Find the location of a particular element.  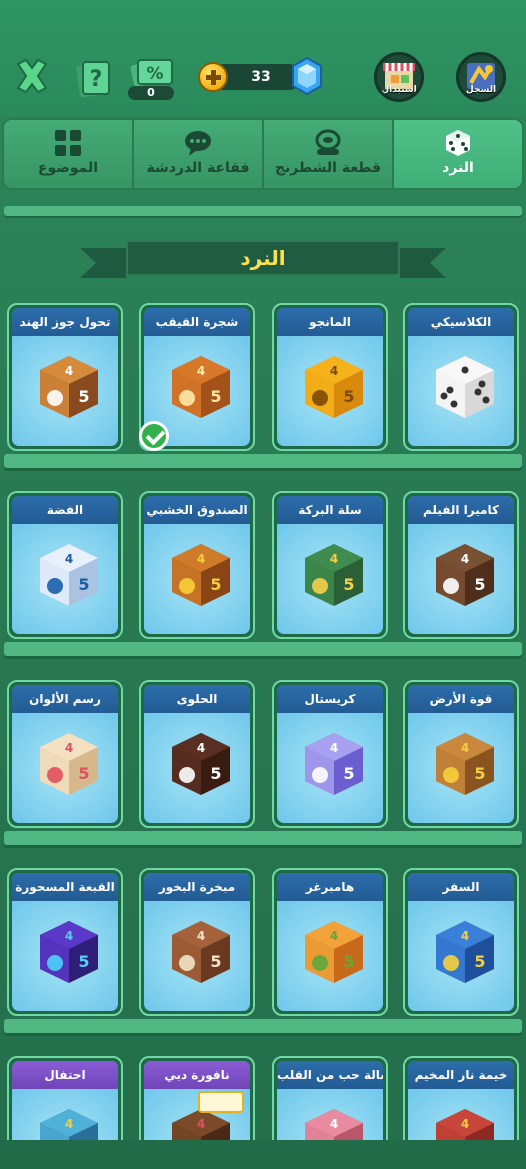

dice-card-title: هامبرغر is located at coordinates (330, 887).